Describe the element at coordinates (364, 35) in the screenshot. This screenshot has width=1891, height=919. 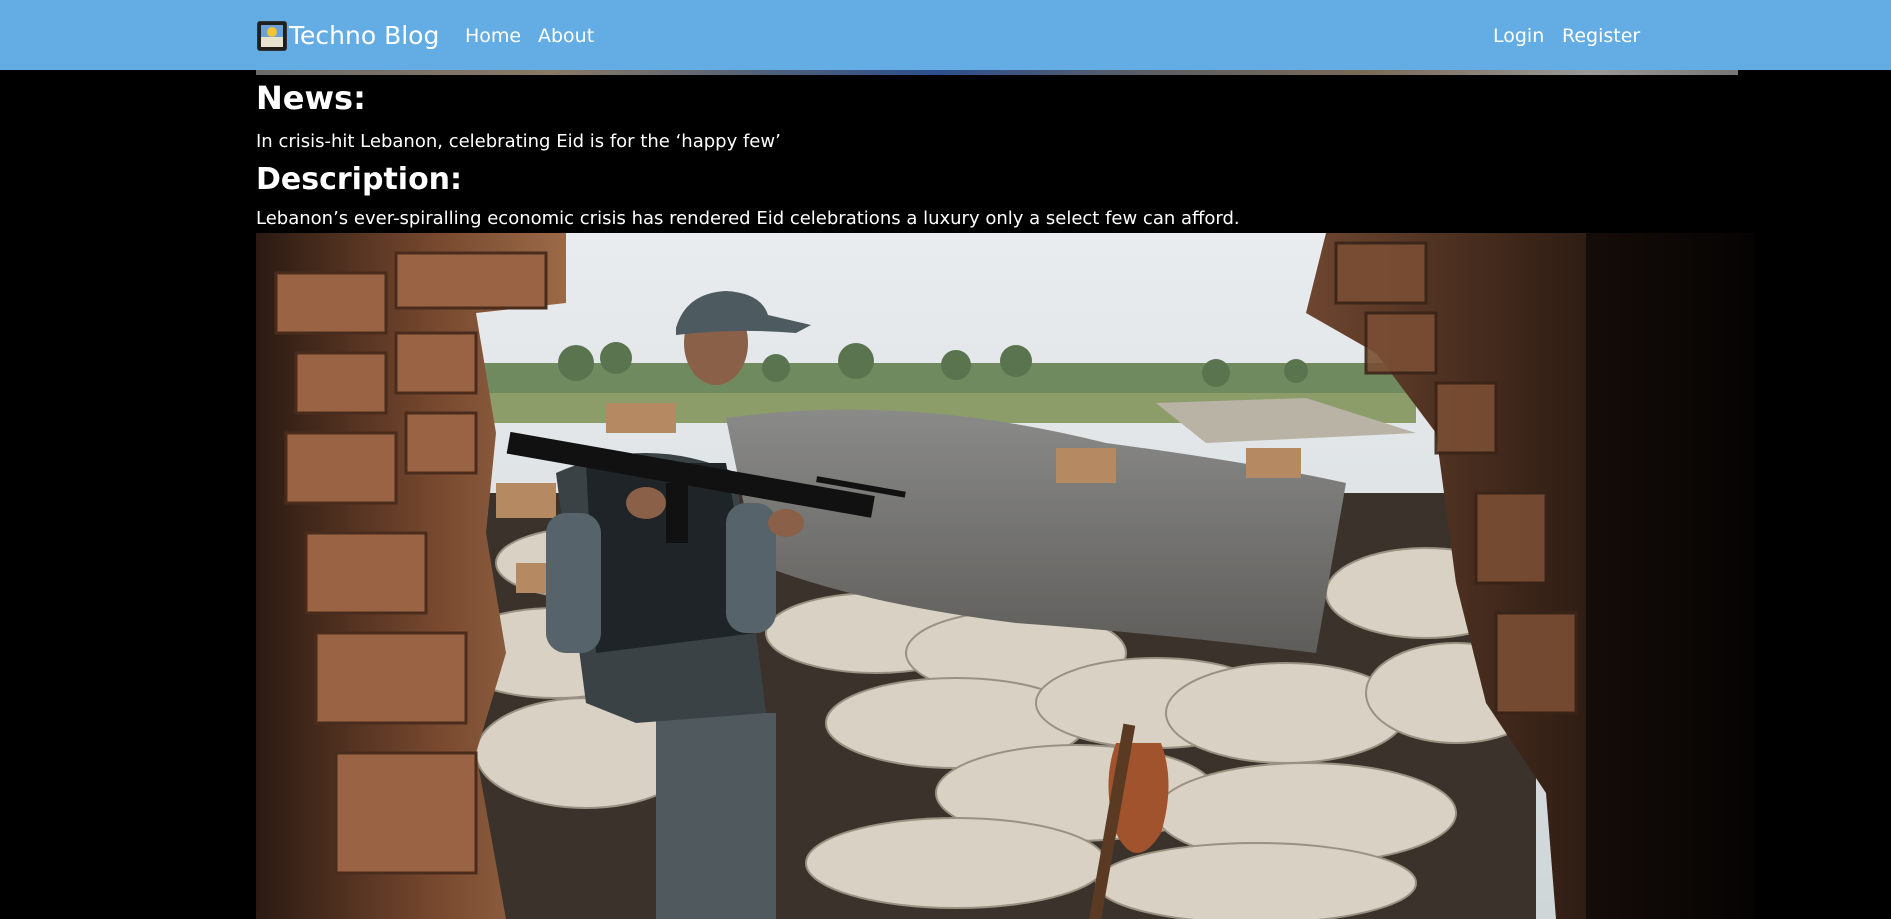
I see `brand-label: Techno Blog` at that location.